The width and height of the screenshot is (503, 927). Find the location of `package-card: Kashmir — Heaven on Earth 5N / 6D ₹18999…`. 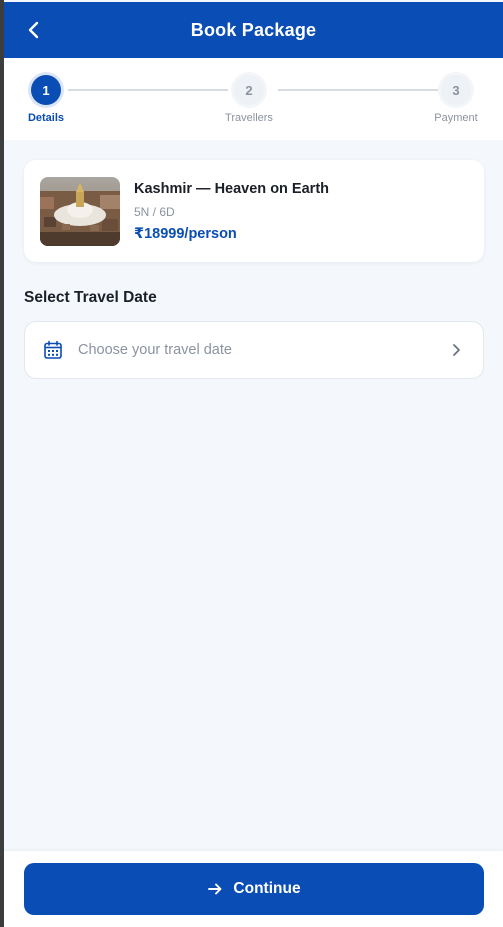

package-card: Kashmir — Heaven on Earth 5N / 6D ₹18999… is located at coordinates (254, 211).